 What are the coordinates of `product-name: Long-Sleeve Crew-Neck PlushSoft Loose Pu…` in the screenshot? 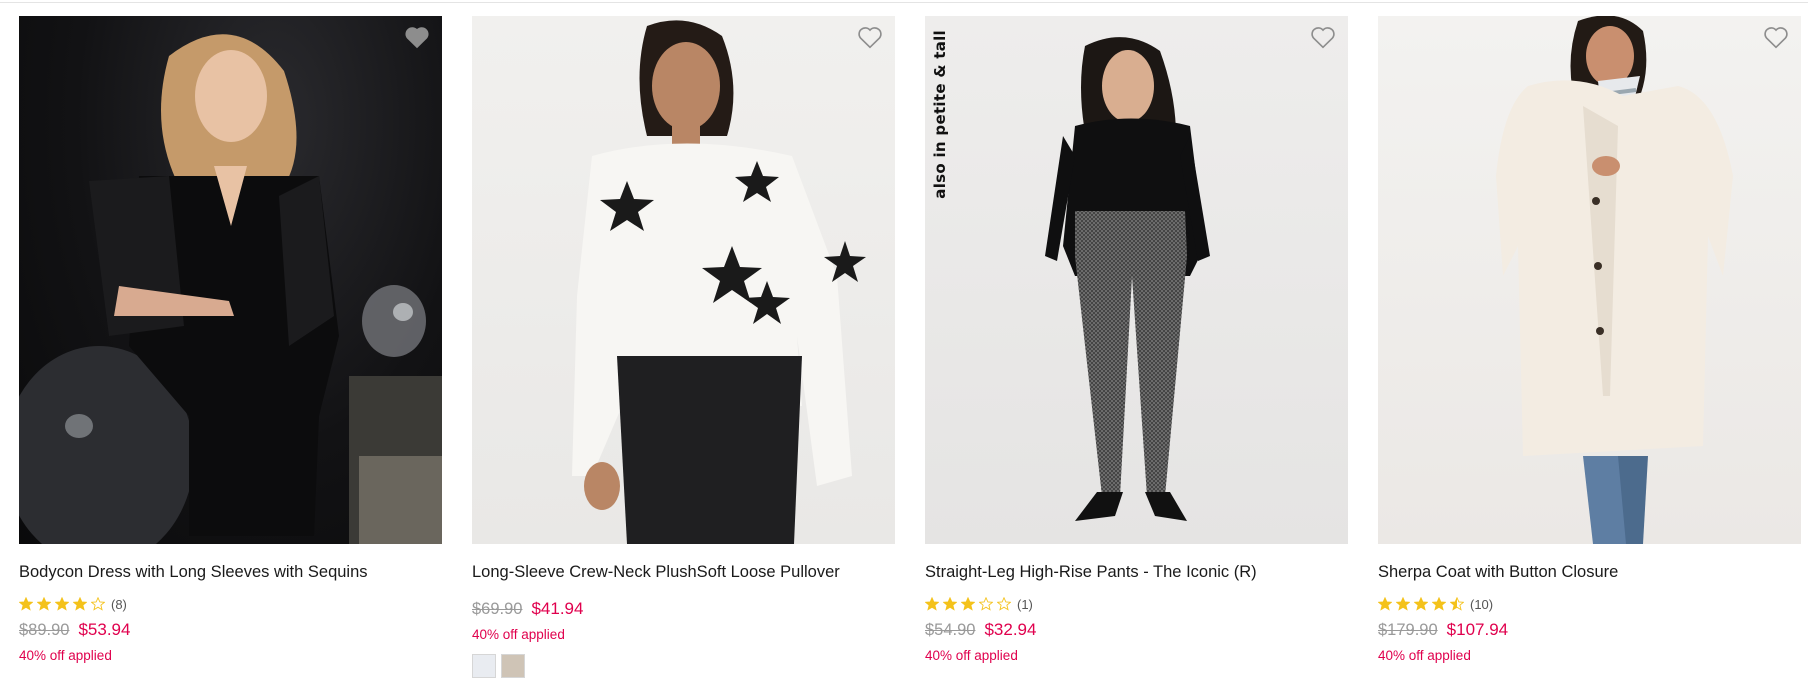 It's located at (683, 572).